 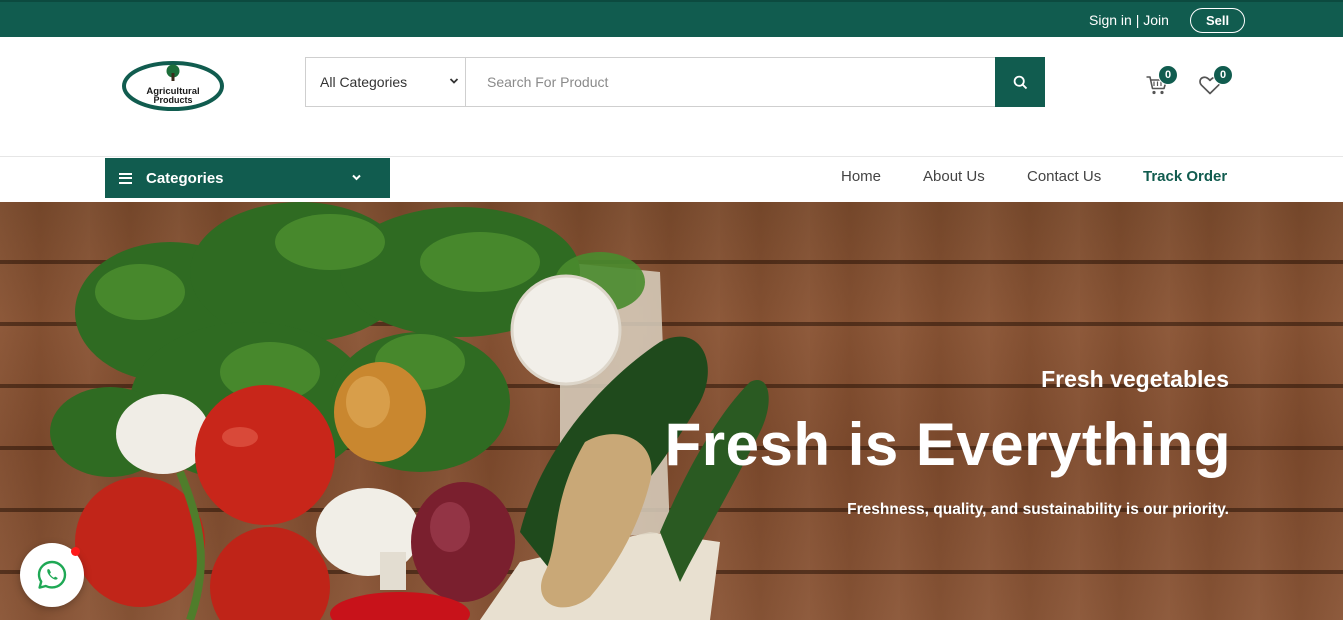 What do you see at coordinates (125, 178) in the screenshot?
I see `hamburger-icon` at bounding box center [125, 178].